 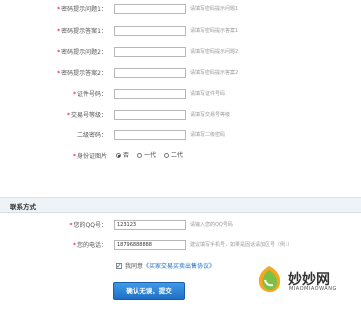 I want to click on form-row-q1: *密码提示问题1： 请填写密码提示问题1, so click(x=180, y=10).